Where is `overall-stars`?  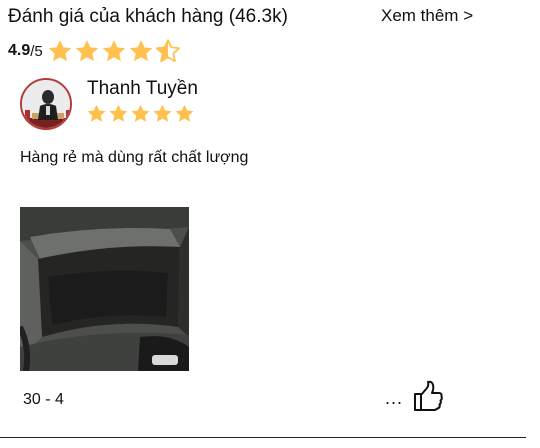 overall-stars is located at coordinates (114, 51).